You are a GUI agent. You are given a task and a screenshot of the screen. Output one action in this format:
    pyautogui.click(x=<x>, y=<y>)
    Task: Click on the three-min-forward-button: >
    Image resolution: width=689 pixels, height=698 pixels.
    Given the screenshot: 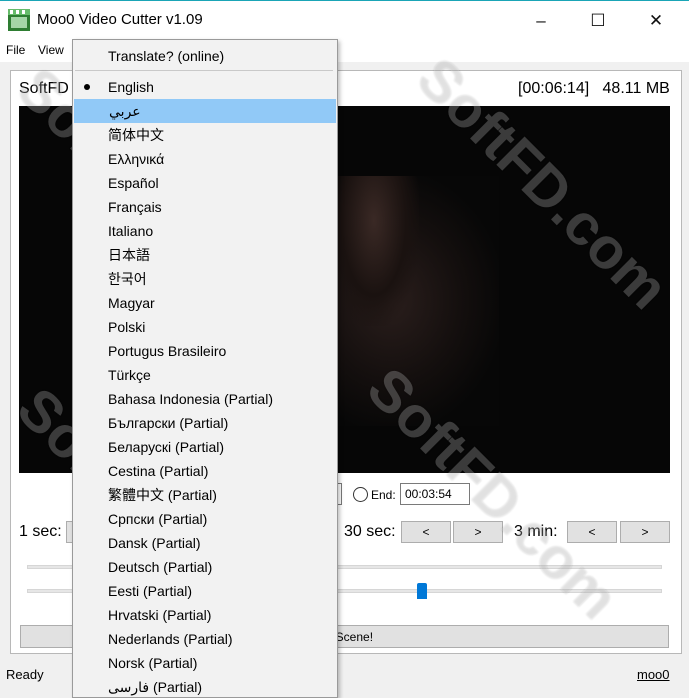 What is the action you would take?
    pyautogui.click(x=645, y=532)
    